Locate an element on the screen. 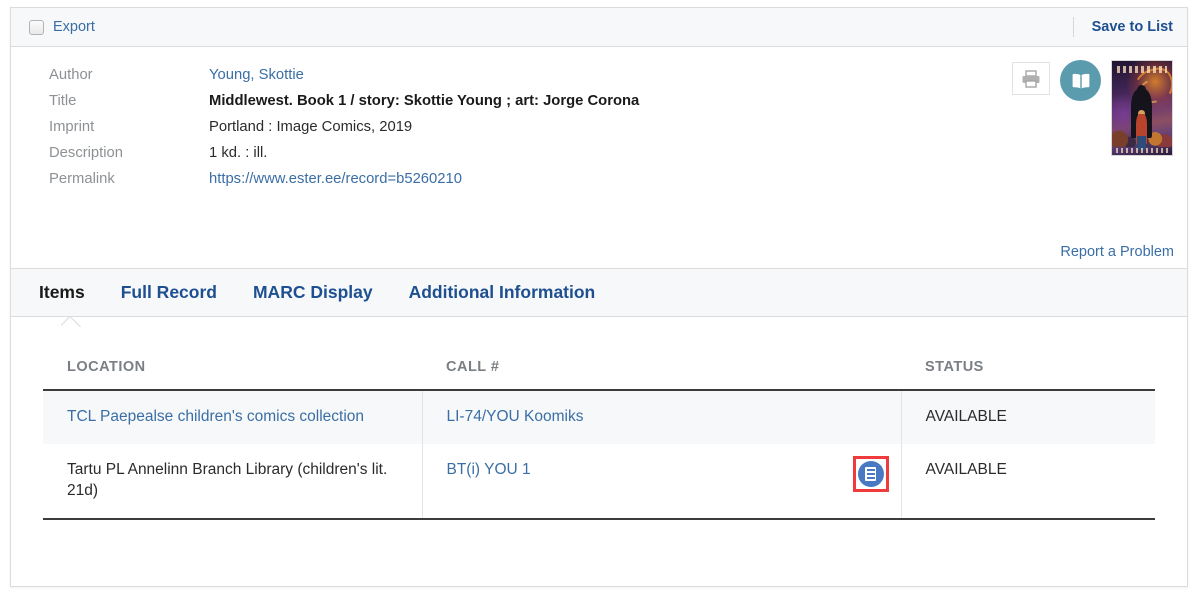 This screenshot has height=601, width=1200. bib-label-title: Title is located at coordinates (63, 101).